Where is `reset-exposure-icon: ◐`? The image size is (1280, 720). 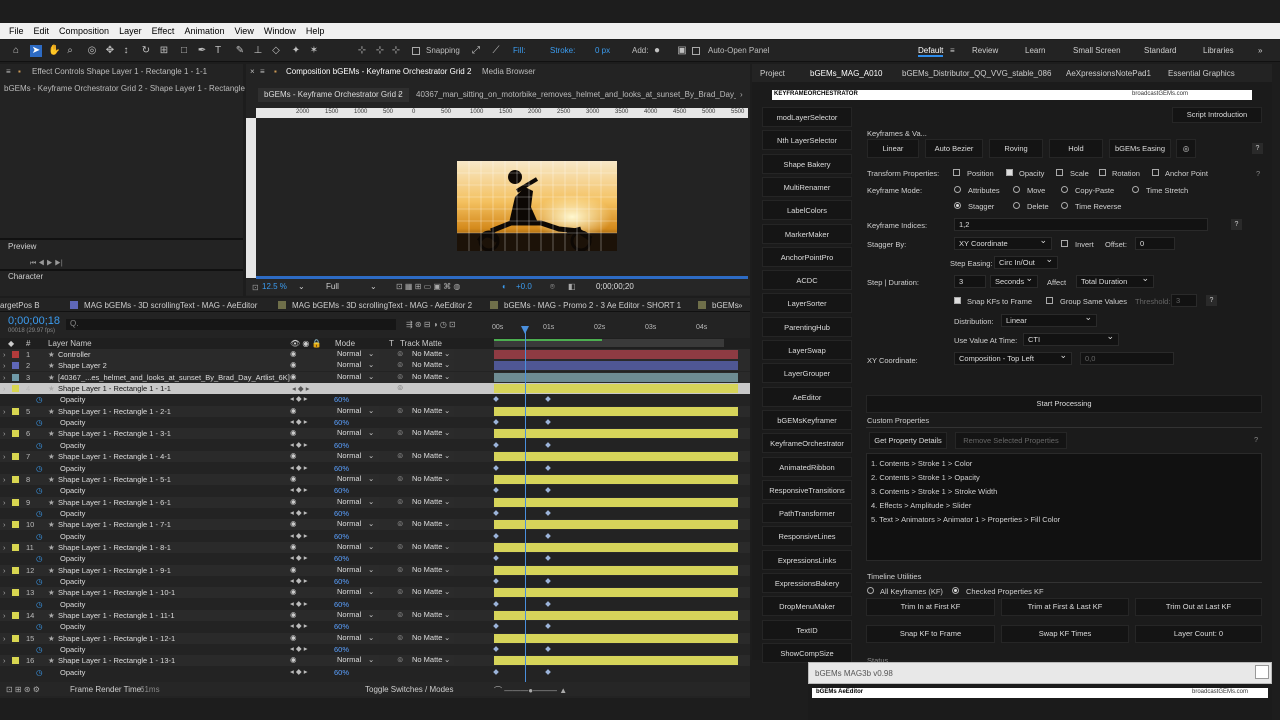
reset-exposure-icon: ◐ is located at coordinates (504, 286).